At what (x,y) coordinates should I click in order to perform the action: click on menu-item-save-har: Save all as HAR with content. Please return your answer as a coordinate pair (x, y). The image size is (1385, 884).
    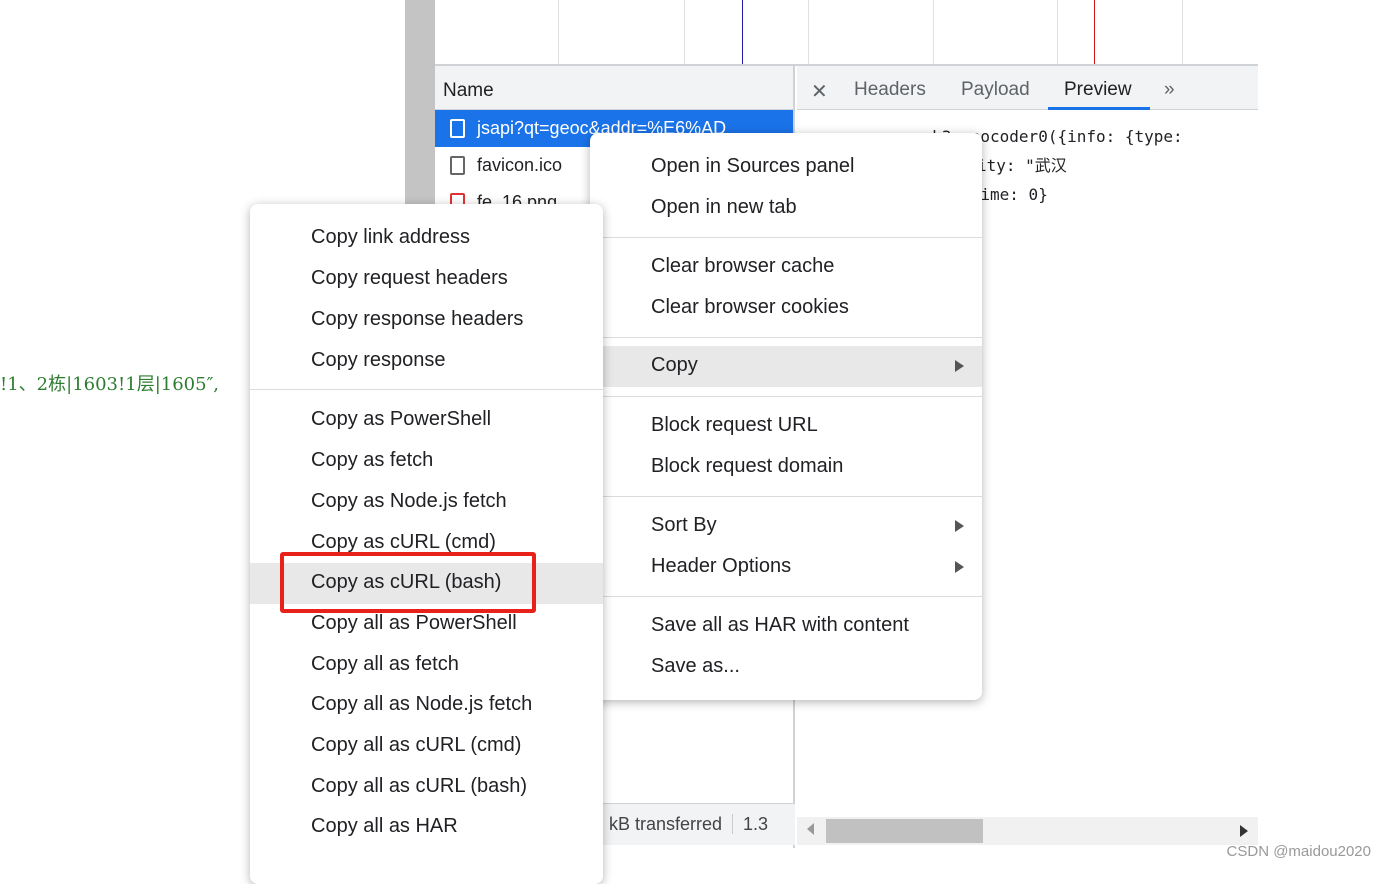
    Looking at the image, I should click on (786, 626).